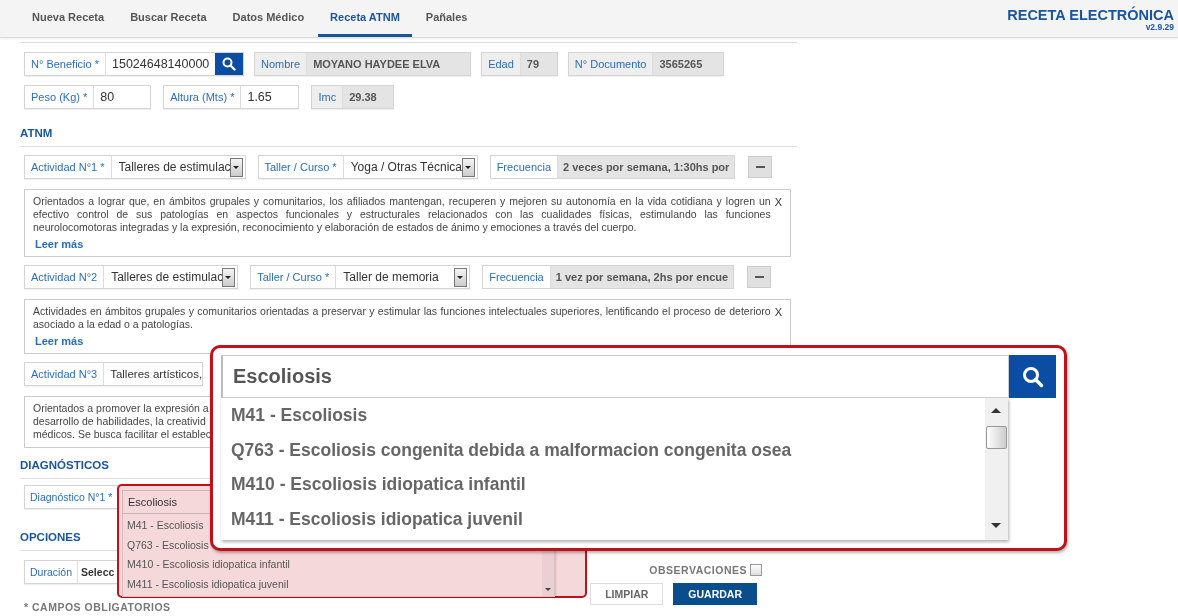 The width and height of the screenshot is (1178, 616). What do you see at coordinates (1090, 15) in the screenshot?
I see `app-title: RECETA ELECTRÓNICA` at bounding box center [1090, 15].